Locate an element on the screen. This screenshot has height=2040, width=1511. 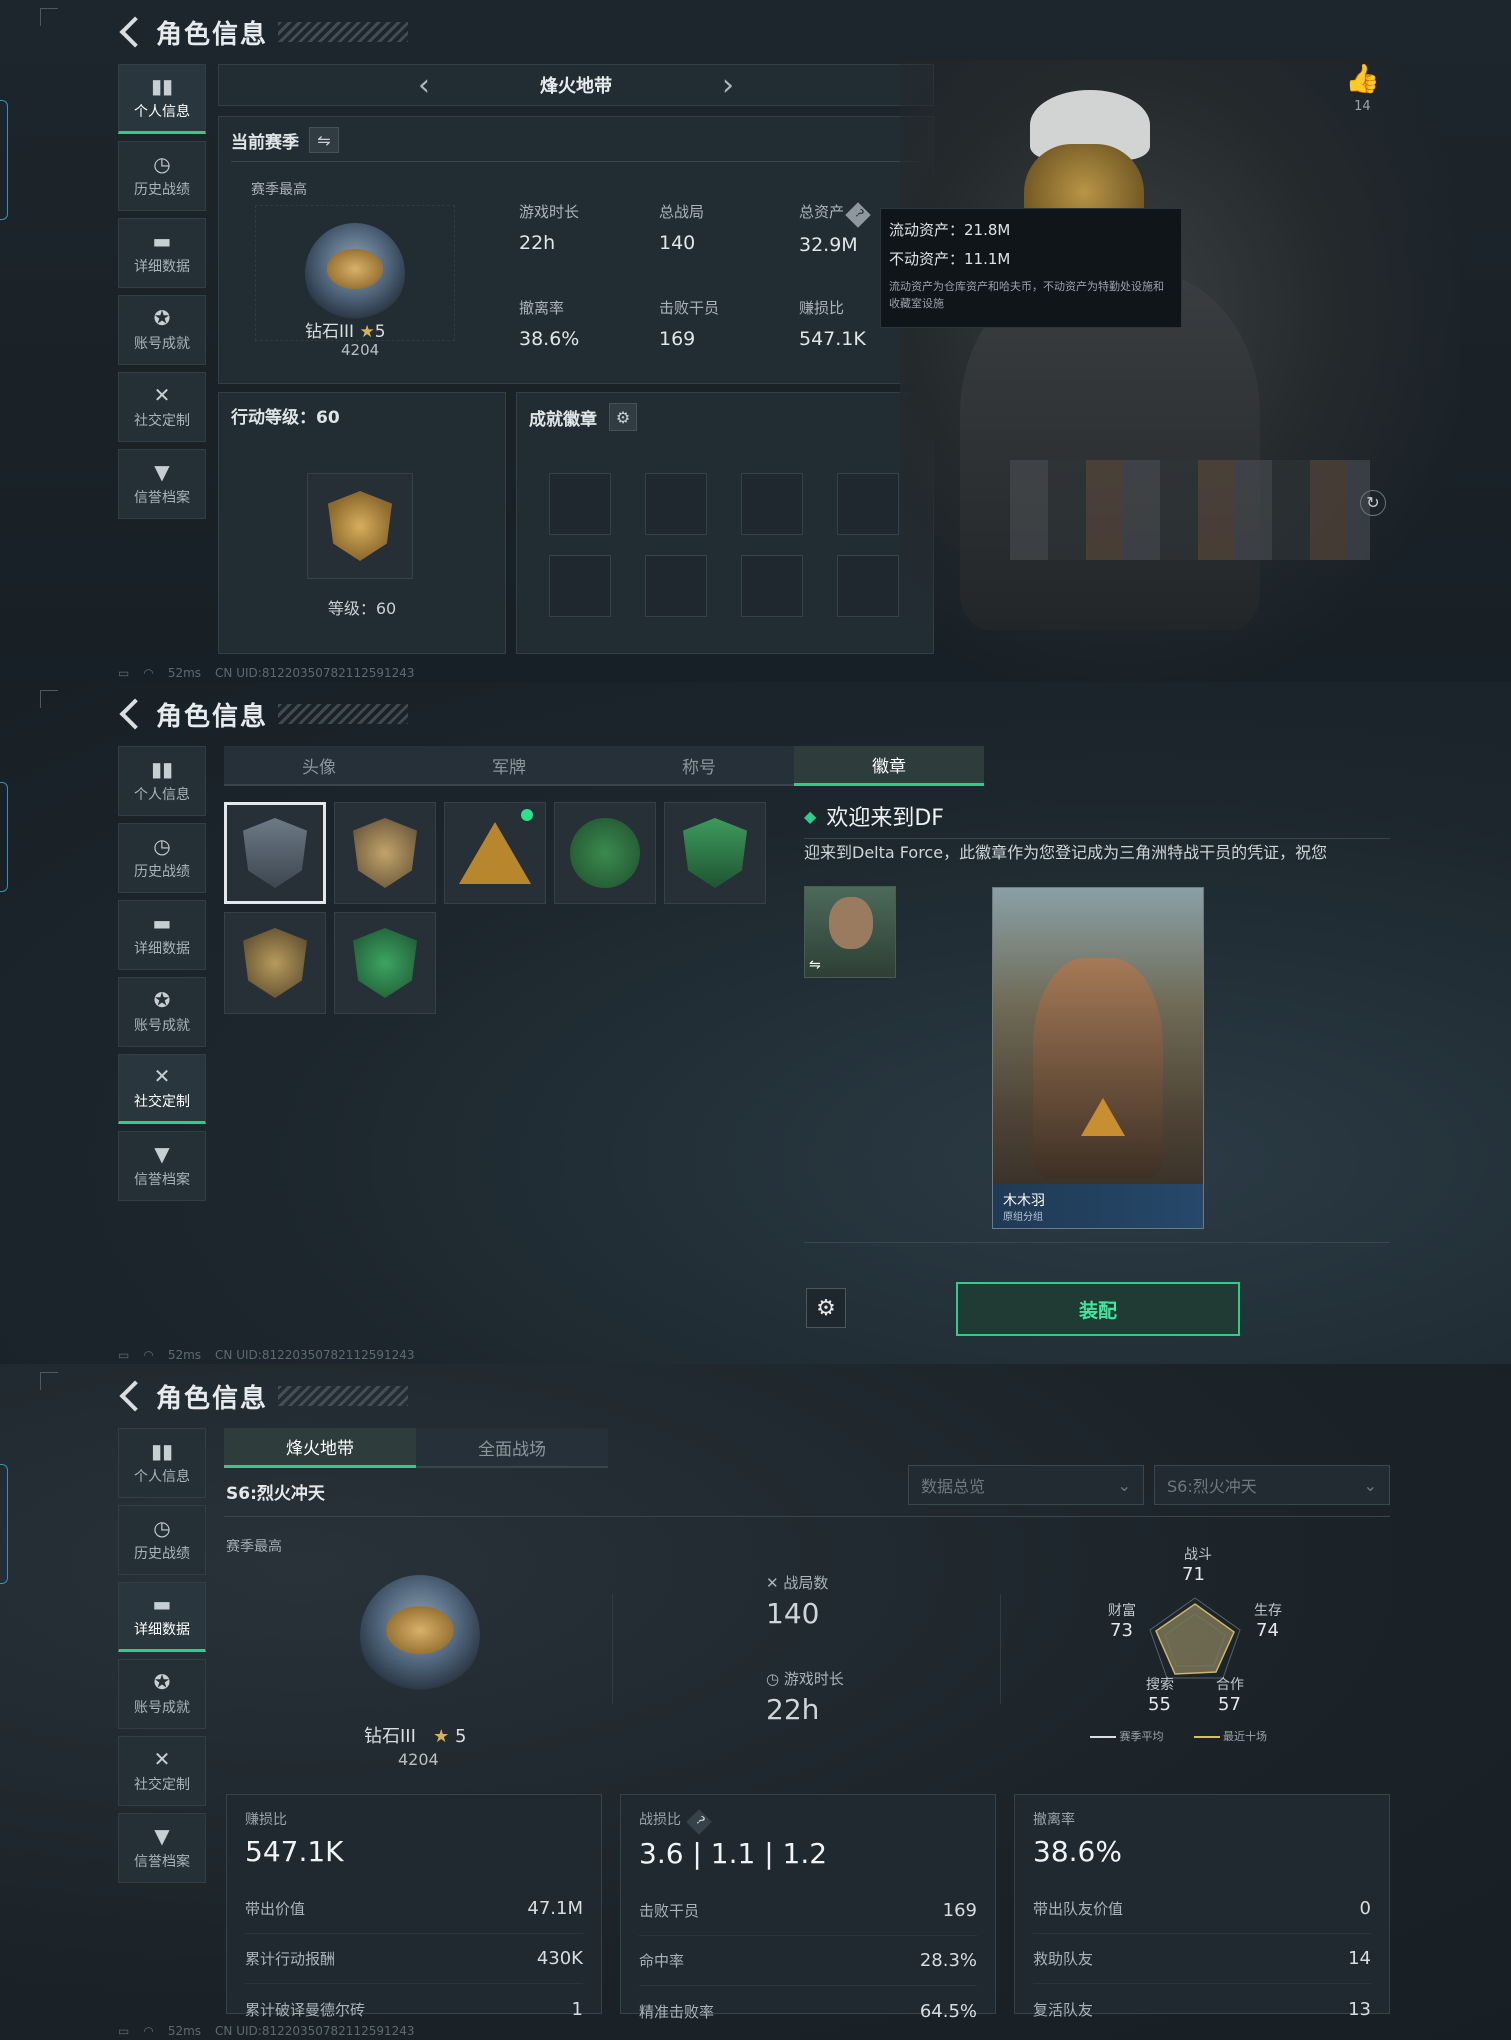
stat-extract: 撤离率 38.6% is located at coordinates (549, 323).